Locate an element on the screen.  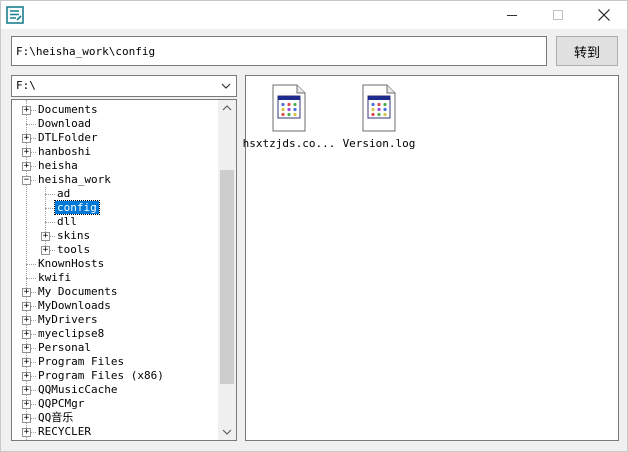
tree-item-label: QQPCMgr is located at coordinates (61, 403).